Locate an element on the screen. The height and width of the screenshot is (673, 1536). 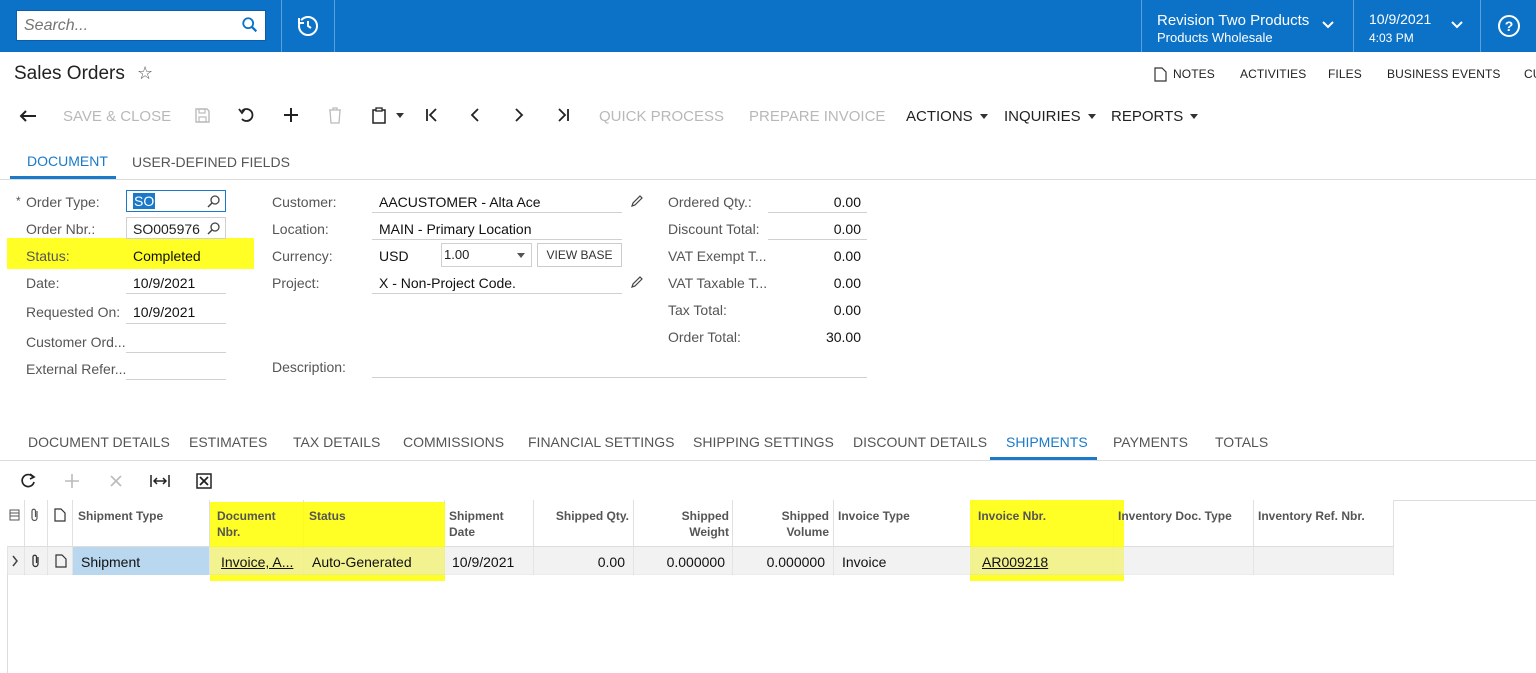
col-shipped-weight-line2: Weight is located at coordinates (682, 532).